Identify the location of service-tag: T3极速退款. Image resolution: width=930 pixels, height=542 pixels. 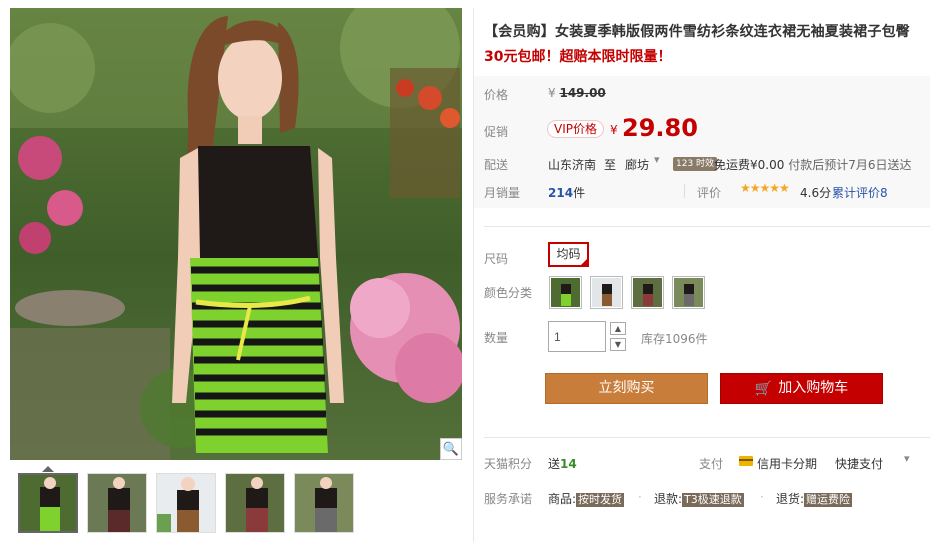
(713, 500).